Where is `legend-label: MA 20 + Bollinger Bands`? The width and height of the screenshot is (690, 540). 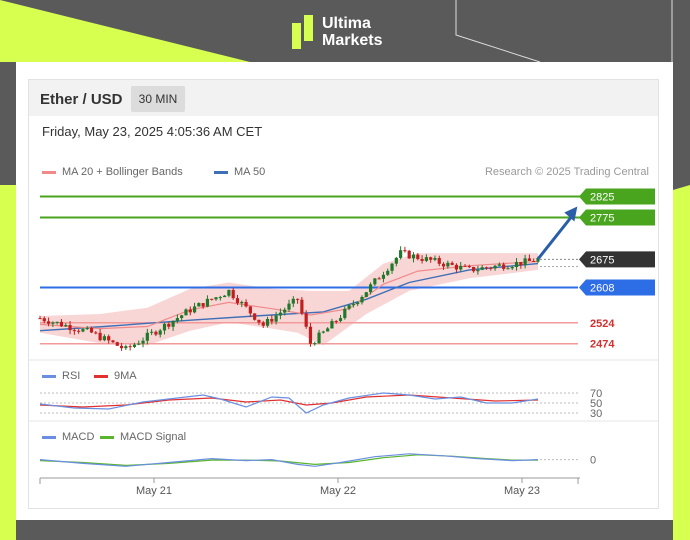 legend-label: MA 20 + Bollinger Bands is located at coordinates (122, 172).